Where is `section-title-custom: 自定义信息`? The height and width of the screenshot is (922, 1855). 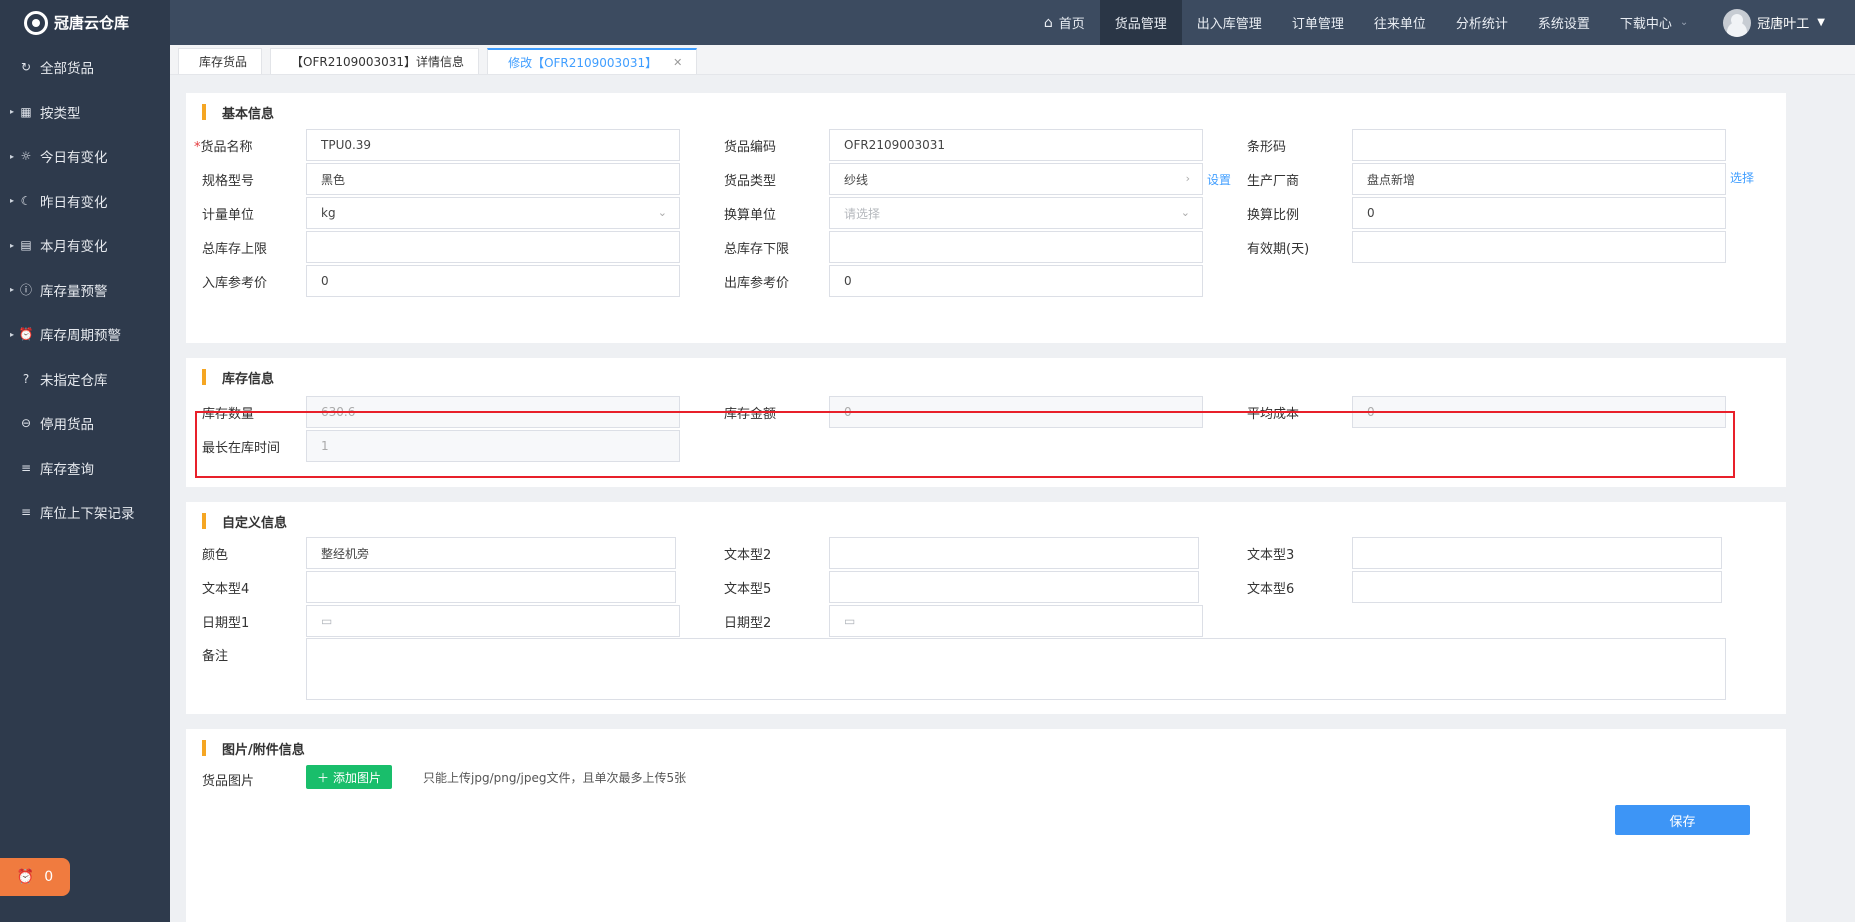 section-title-custom: 自定义信息 is located at coordinates (244, 521).